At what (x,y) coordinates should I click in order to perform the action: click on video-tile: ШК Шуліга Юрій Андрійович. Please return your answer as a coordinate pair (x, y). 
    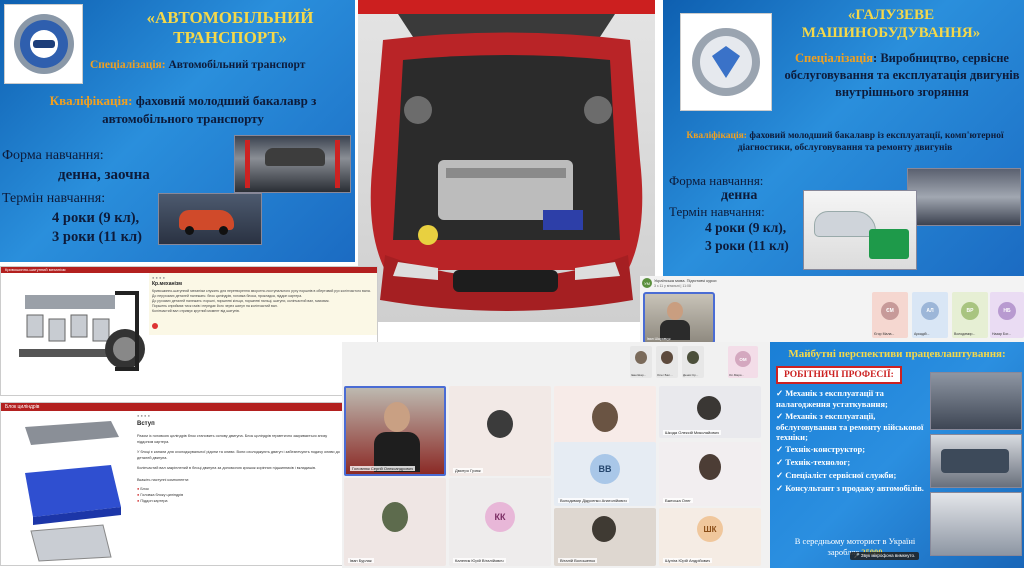
    Looking at the image, I should click on (710, 537).